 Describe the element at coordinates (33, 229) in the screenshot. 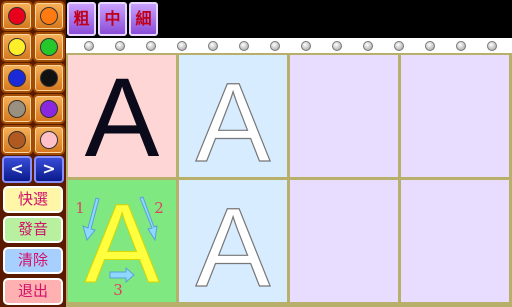

I see `pronounce-button: 發音` at that location.